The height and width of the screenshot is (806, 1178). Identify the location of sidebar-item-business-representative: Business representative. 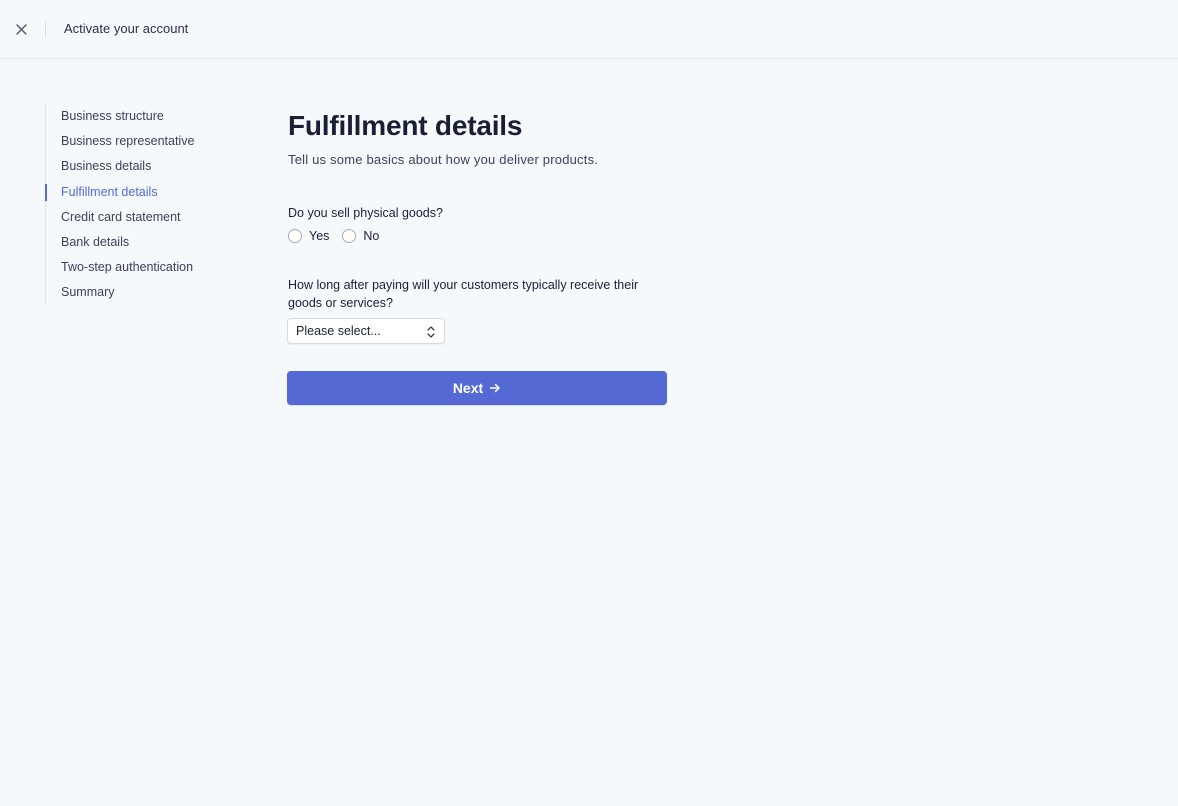
(145, 141).